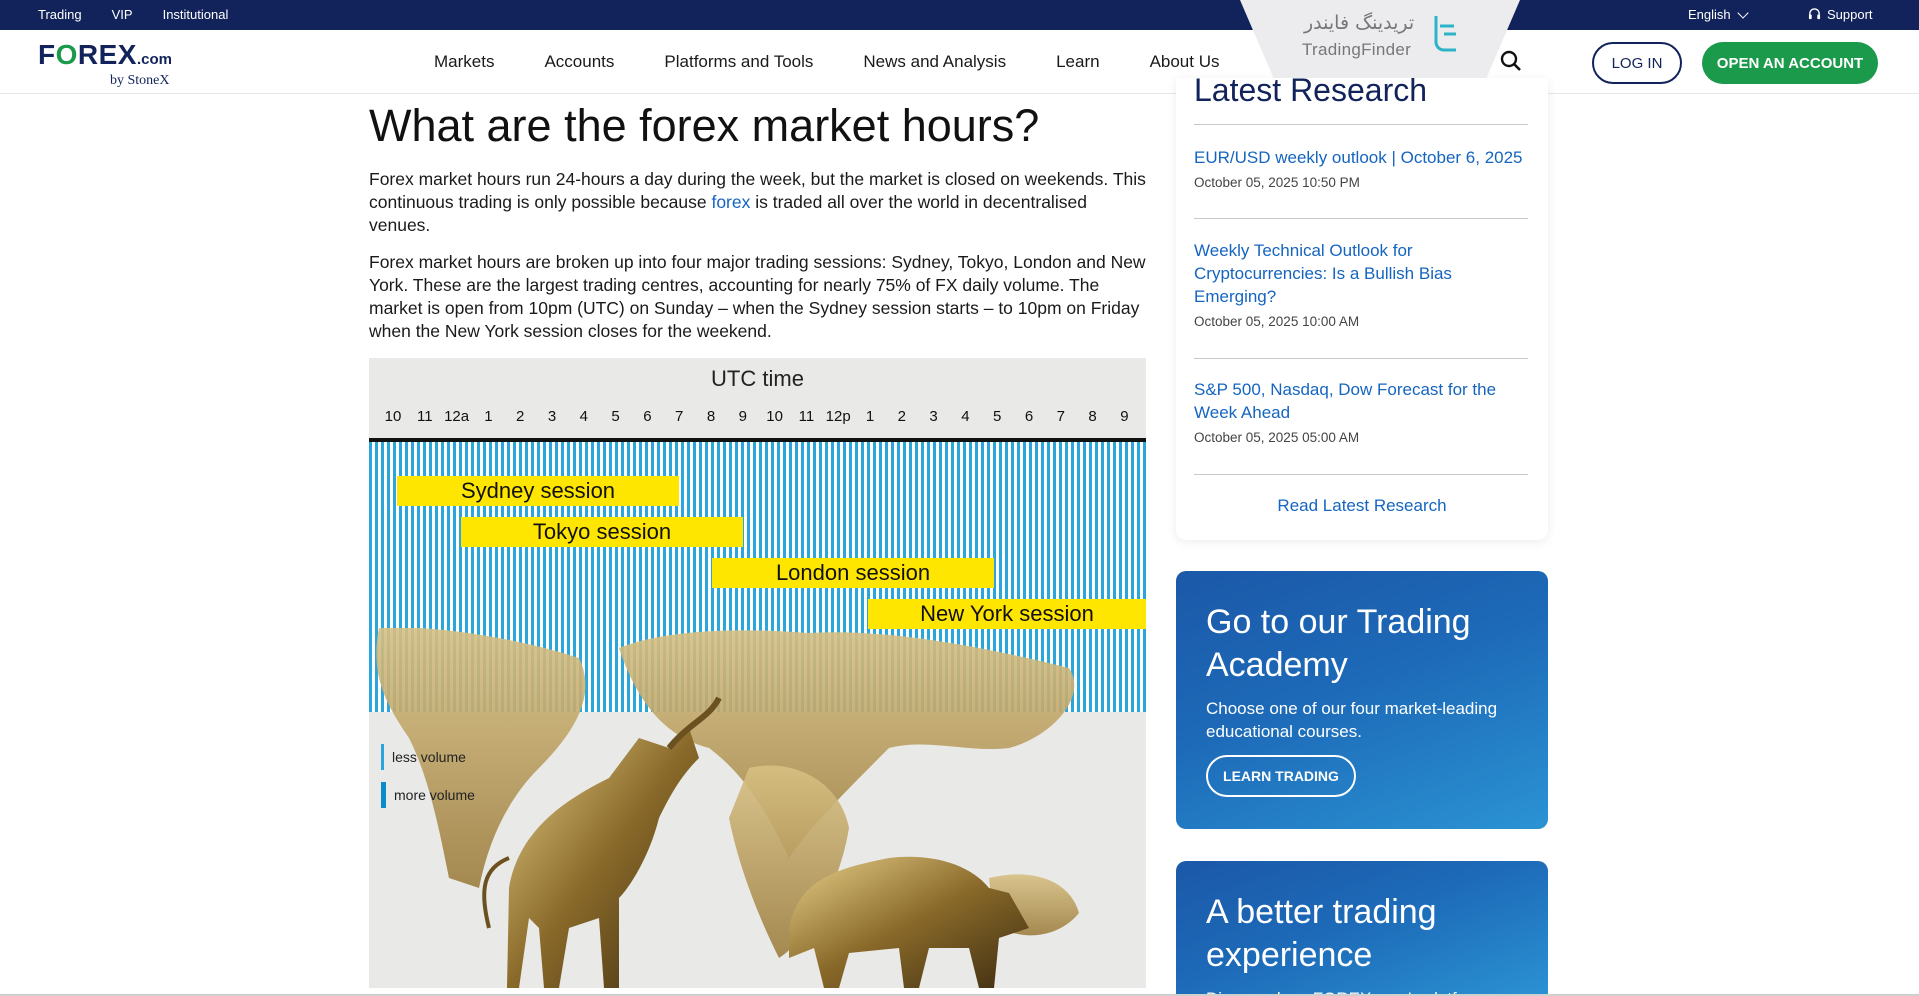 The width and height of the screenshot is (1919, 996). I want to click on read-latest-research-link: Read Latest Research, so click(1362, 506).